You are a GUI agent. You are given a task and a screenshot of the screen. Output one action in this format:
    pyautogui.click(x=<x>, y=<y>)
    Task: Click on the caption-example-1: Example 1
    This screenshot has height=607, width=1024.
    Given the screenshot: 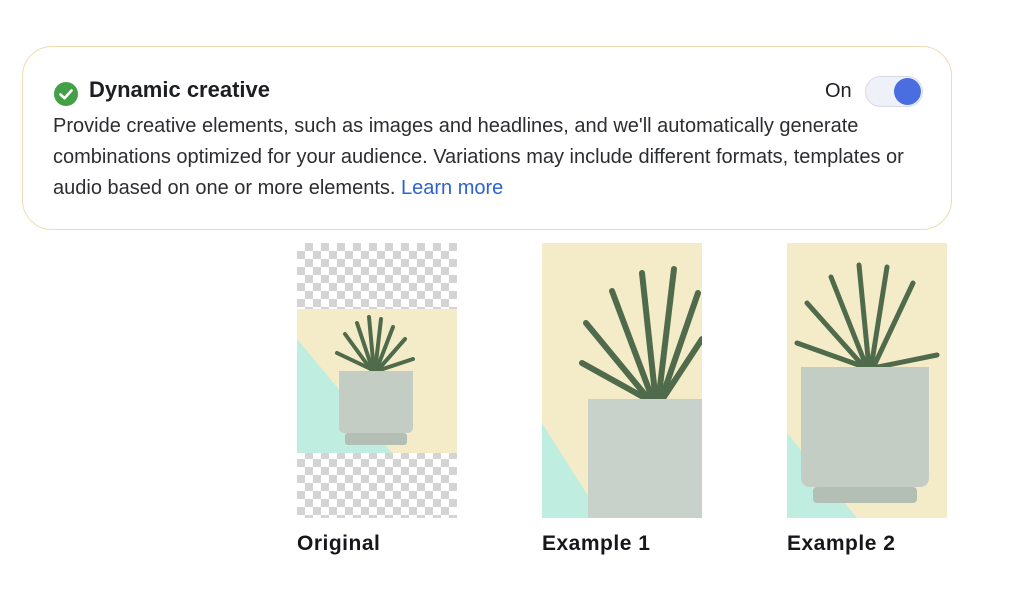 What is the action you would take?
    pyautogui.click(x=596, y=543)
    